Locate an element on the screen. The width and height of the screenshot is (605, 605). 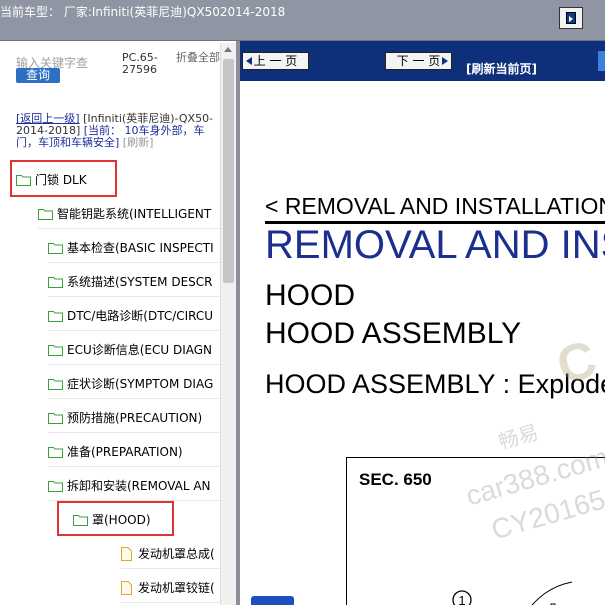
highlight-box-hood is located at coordinates (115, 518).